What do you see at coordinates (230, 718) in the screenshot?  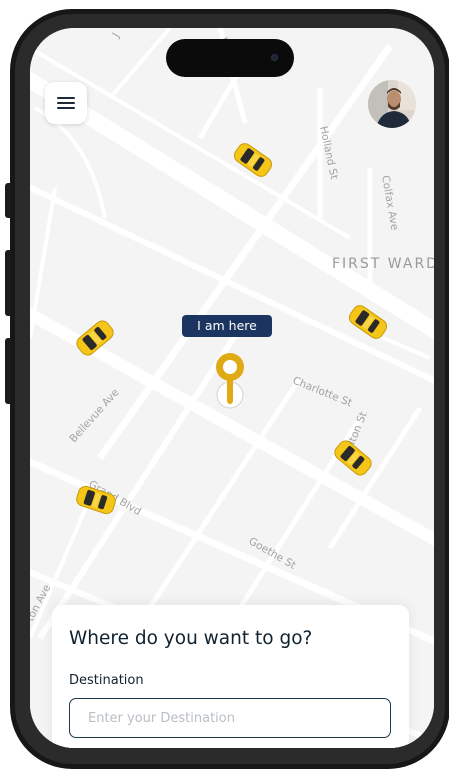 I see `destination-input` at bounding box center [230, 718].